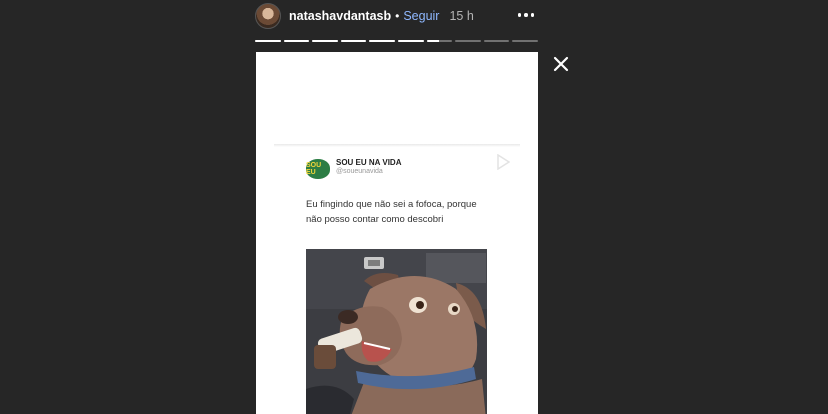 This screenshot has height=414, width=828. What do you see at coordinates (397, 145) in the screenshot?
I see `card-divider` at bounding box center [397, 145].